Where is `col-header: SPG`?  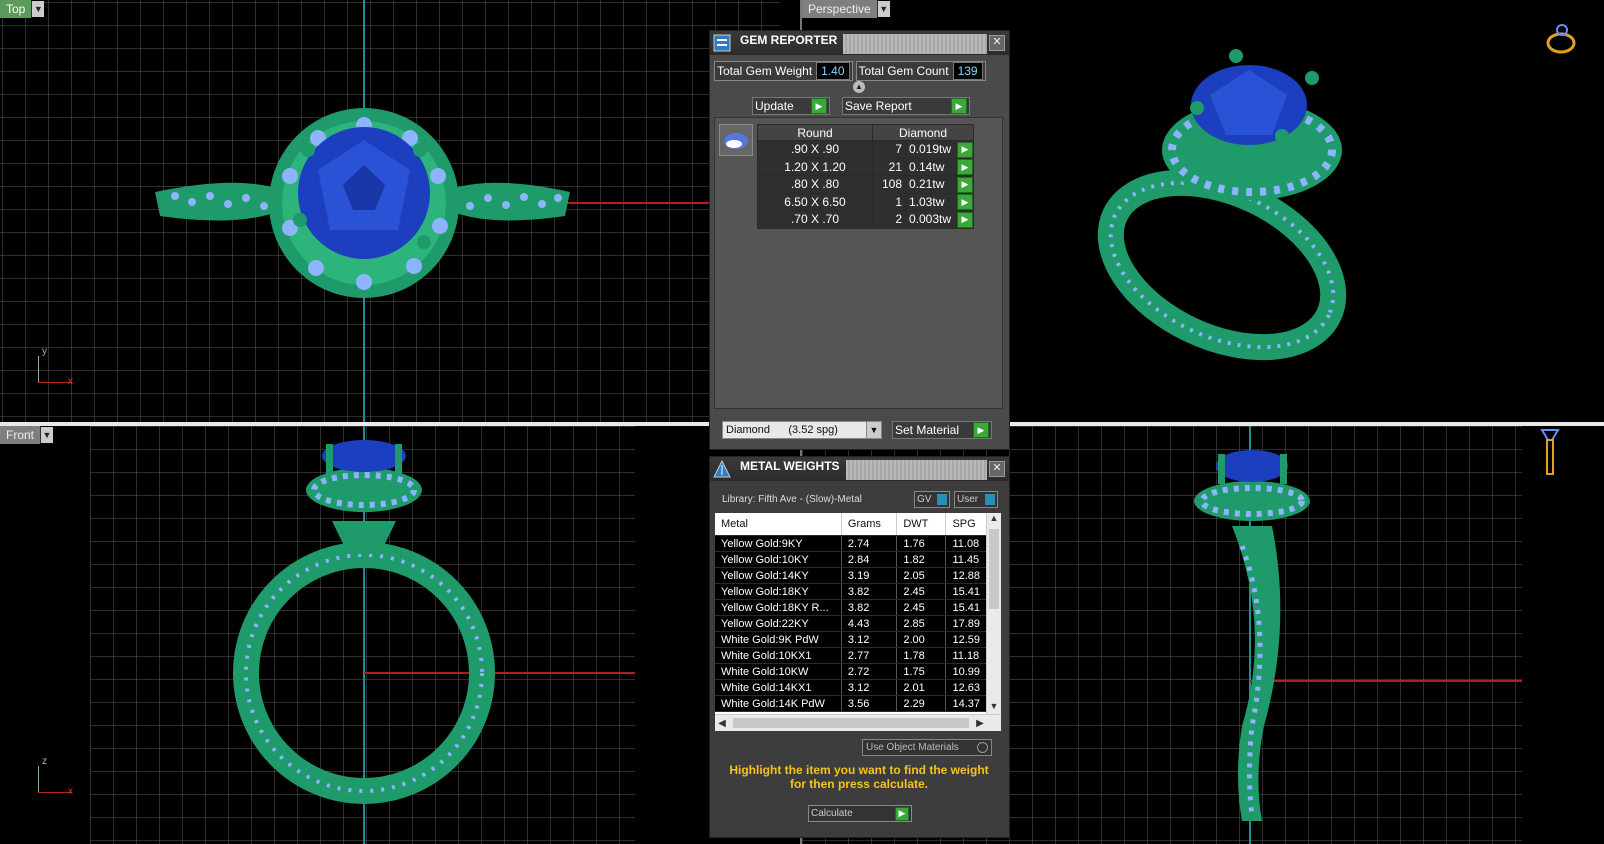 col-header: SPG is located at coordinates (966, 524).